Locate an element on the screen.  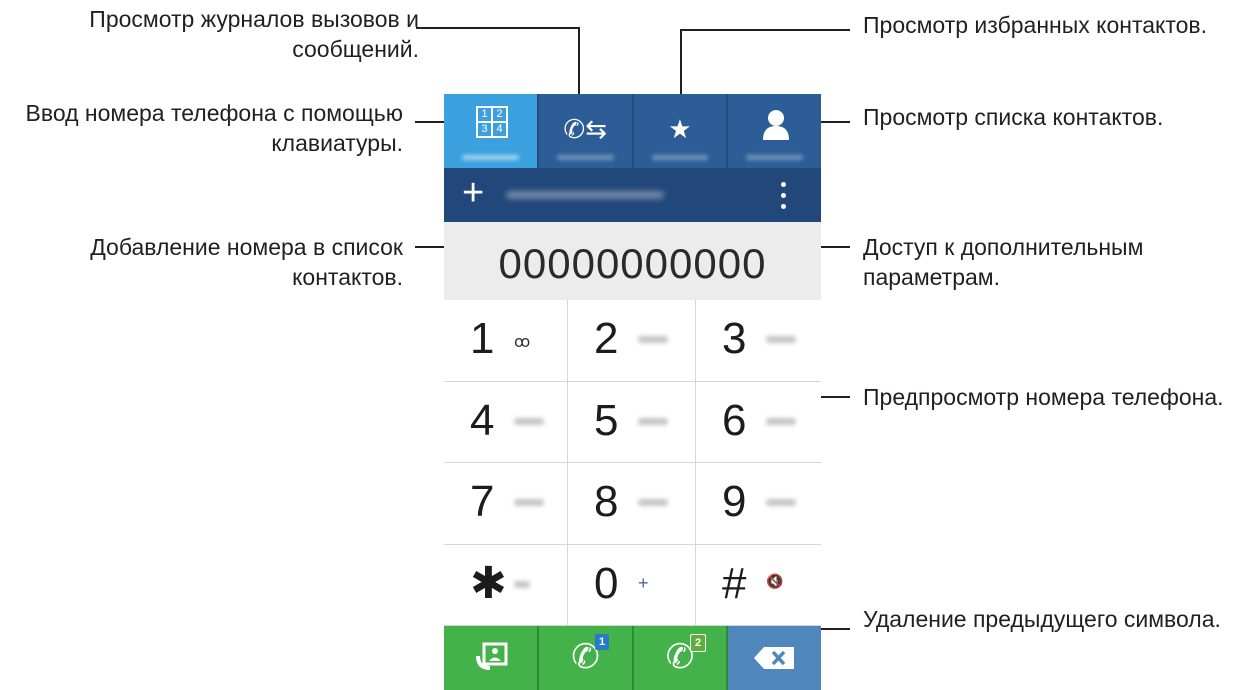
tab-bar: 1 2 3 4 ✆⇆ ★ is located at coordinates (632, 131).